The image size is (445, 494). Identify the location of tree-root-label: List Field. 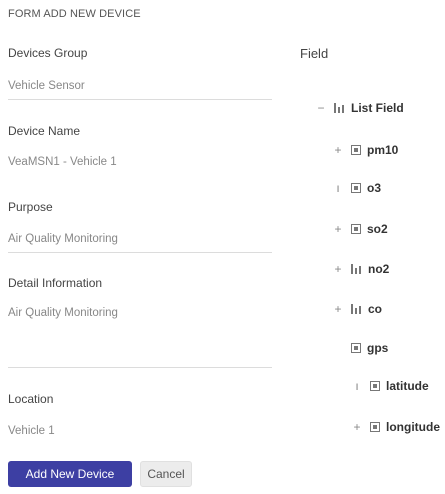
(377, 108).